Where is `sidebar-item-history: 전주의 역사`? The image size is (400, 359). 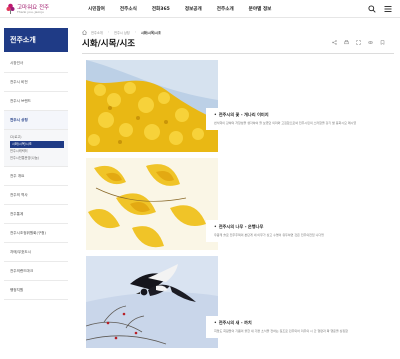 sidebar-item-history: 전주의 역사 is located at coordinates (36, 195).